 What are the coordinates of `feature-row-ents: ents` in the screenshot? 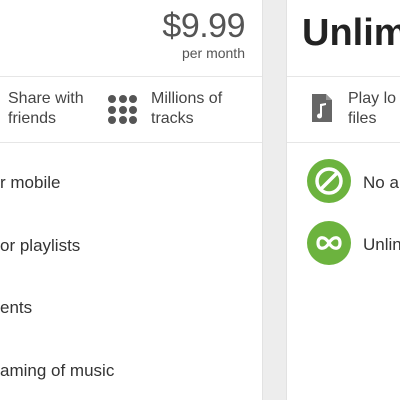 It's located at (16, 307).